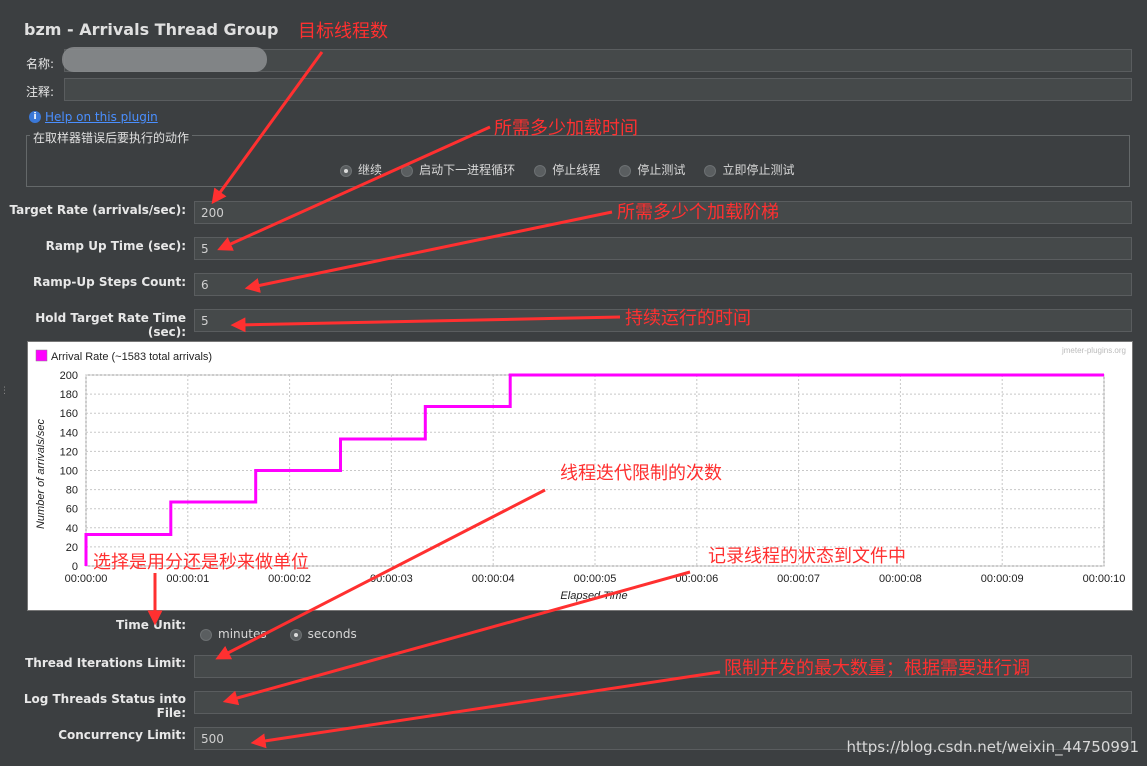  Describe the element at coordinates (72, 491) in the screenshot. I see `y-tick-label: 80` at that location.